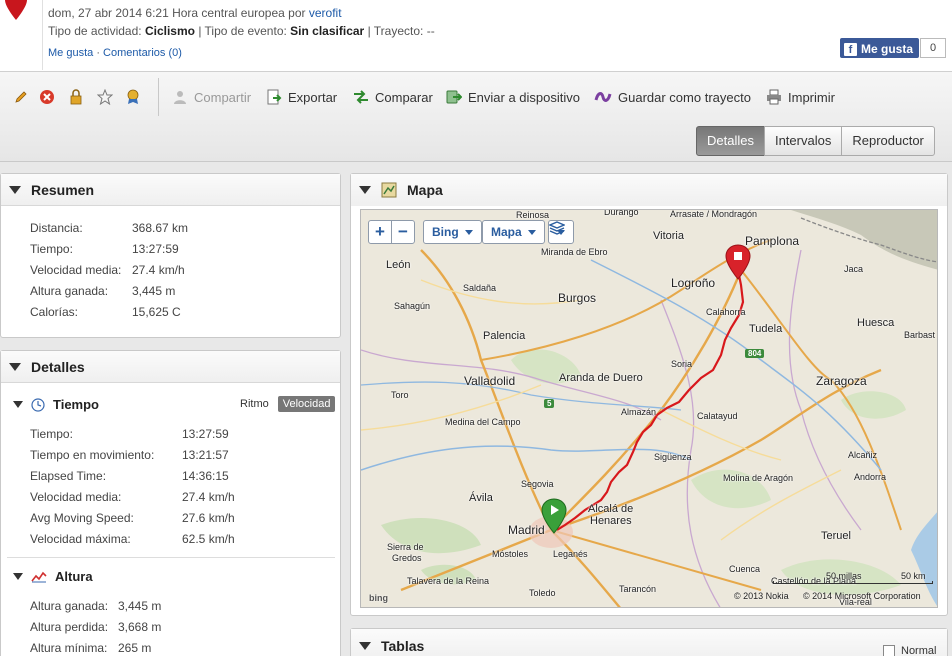  What do you see at coordinates (306, 404) in the screenshot?
I see `speed-toggle: Velocidad` at bounding box center [306, 404].